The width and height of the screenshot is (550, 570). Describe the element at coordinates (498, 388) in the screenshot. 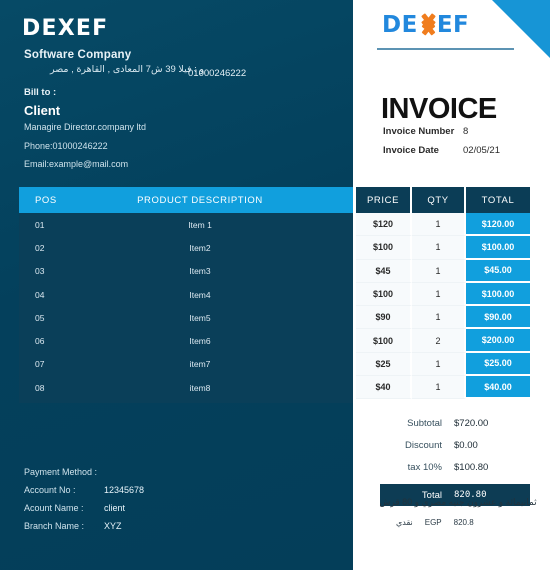

I see `cell-total: $40.00` at that location.